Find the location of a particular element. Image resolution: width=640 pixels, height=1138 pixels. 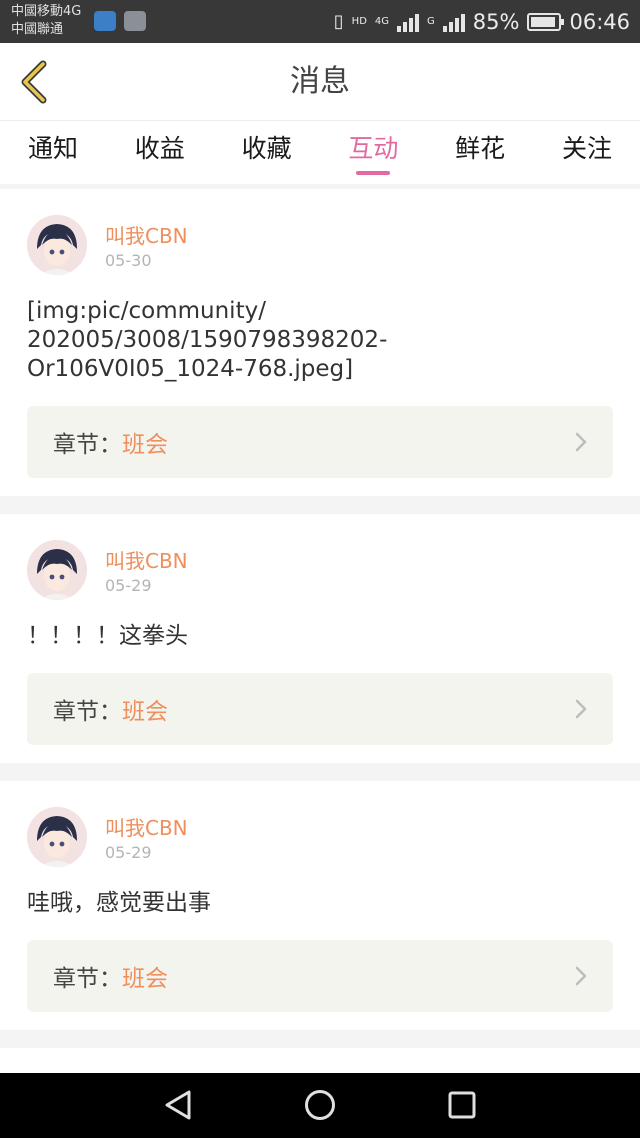

gallery-notification-icon is located at coordinates (135, 21).